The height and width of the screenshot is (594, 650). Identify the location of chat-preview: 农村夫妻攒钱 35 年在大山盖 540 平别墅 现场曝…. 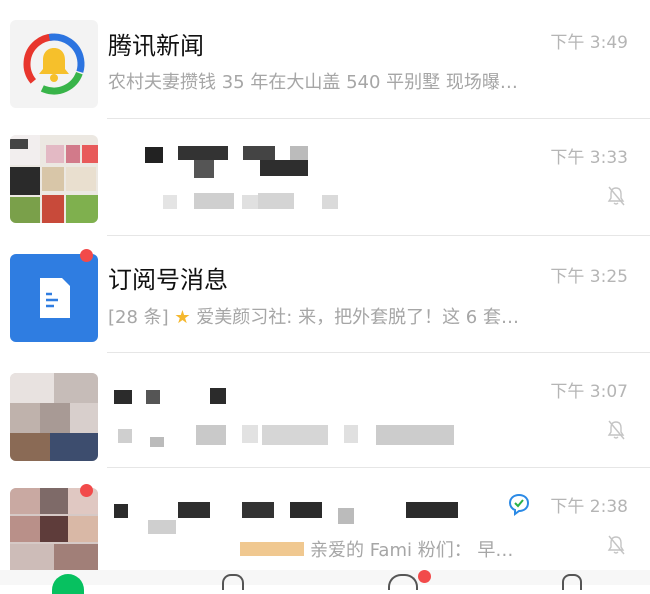
(313, 82).